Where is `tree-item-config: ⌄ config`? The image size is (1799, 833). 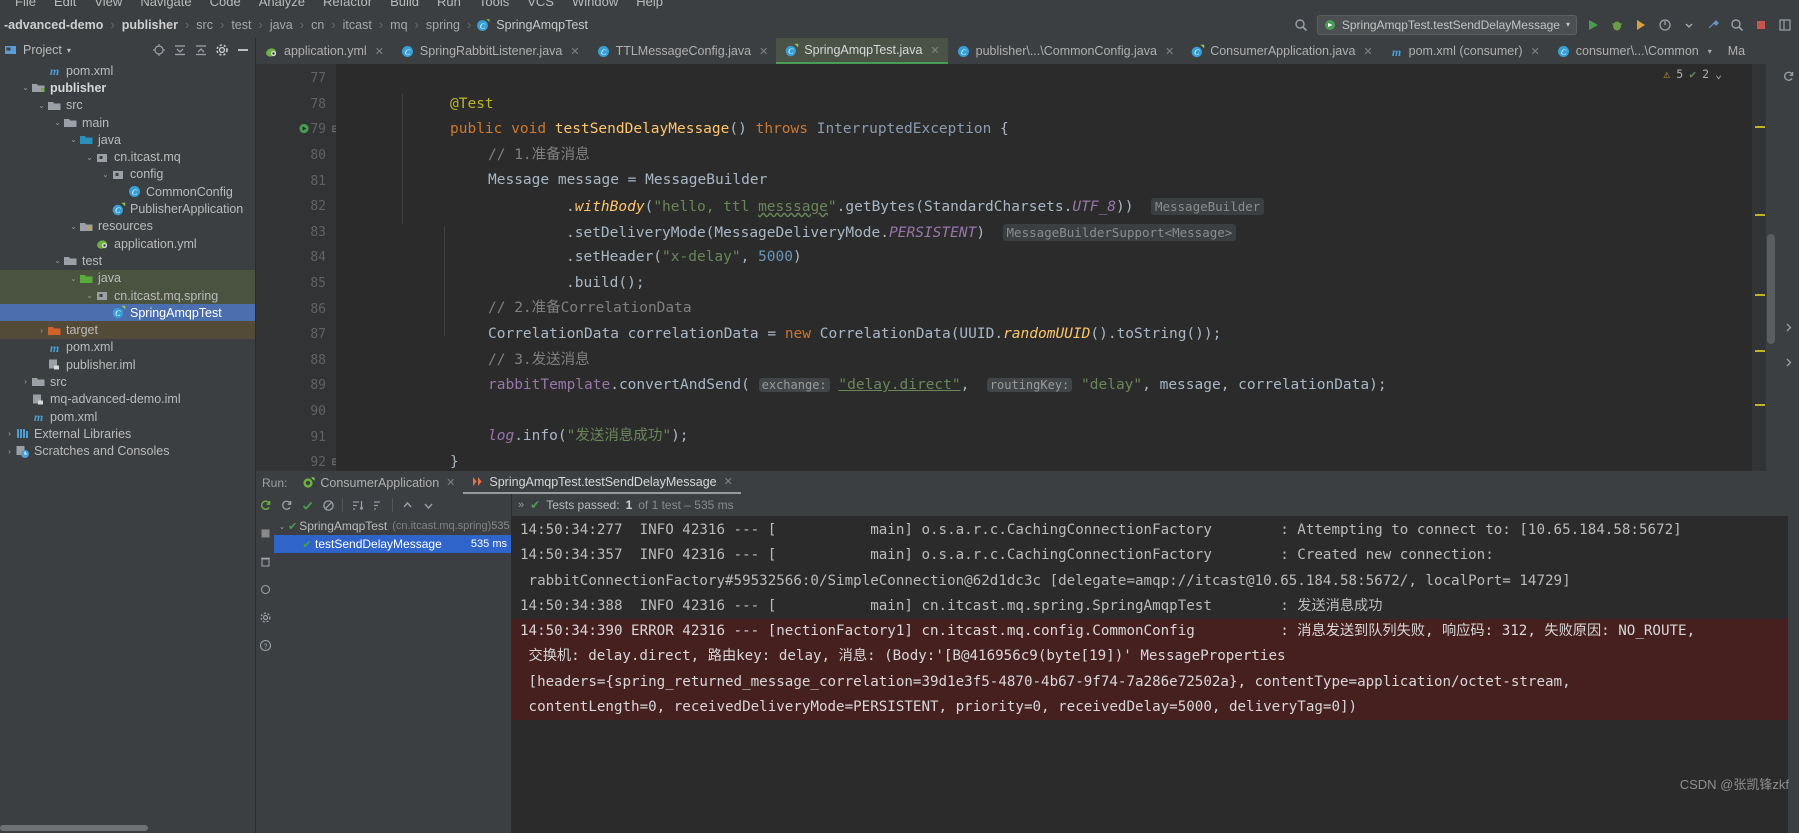
tree-item-config: ⌄ config is located at coordinates (127, 174).